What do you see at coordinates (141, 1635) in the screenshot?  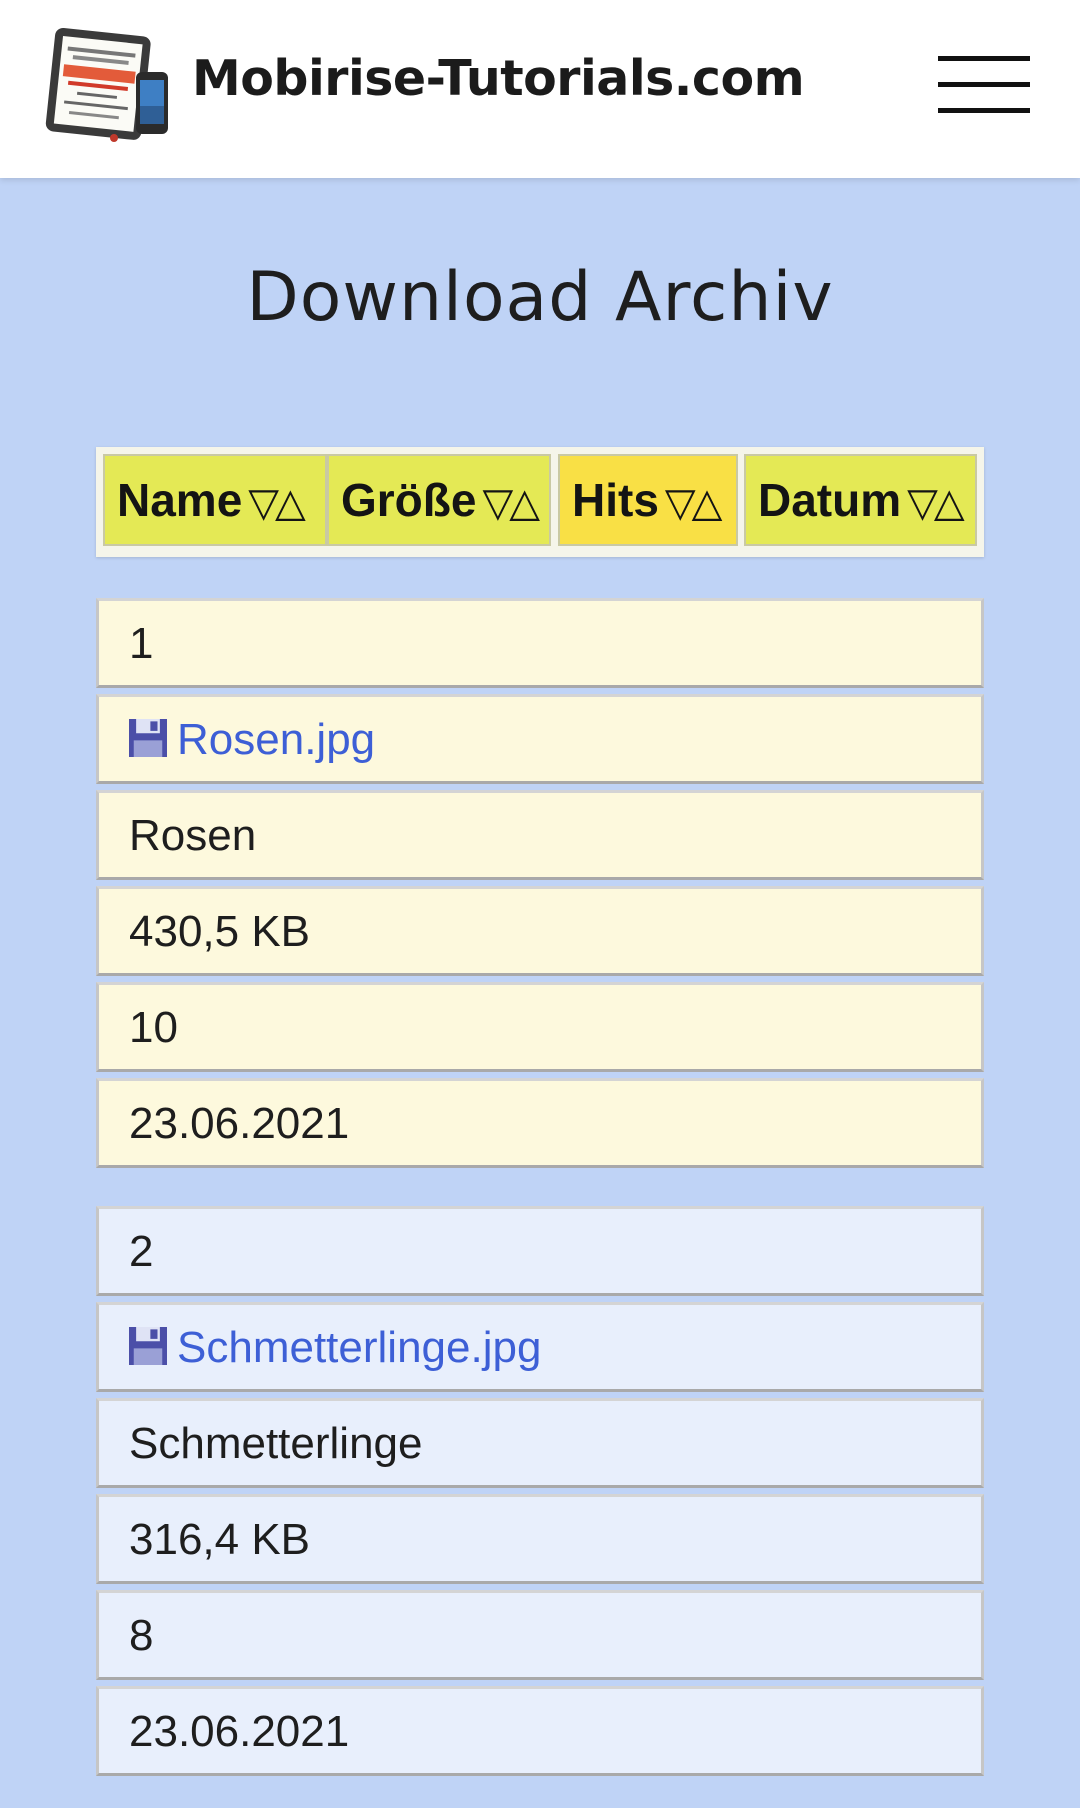 I see `hit-count: 8` at bounding box center [141, 1635].